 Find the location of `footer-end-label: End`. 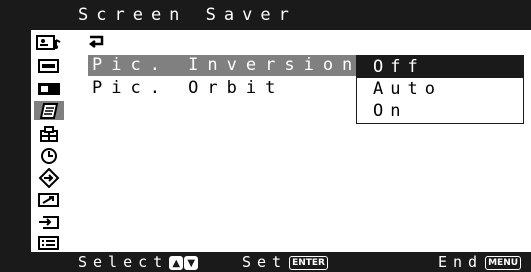

footer-end-label: End is located at coordinates (461, 262).